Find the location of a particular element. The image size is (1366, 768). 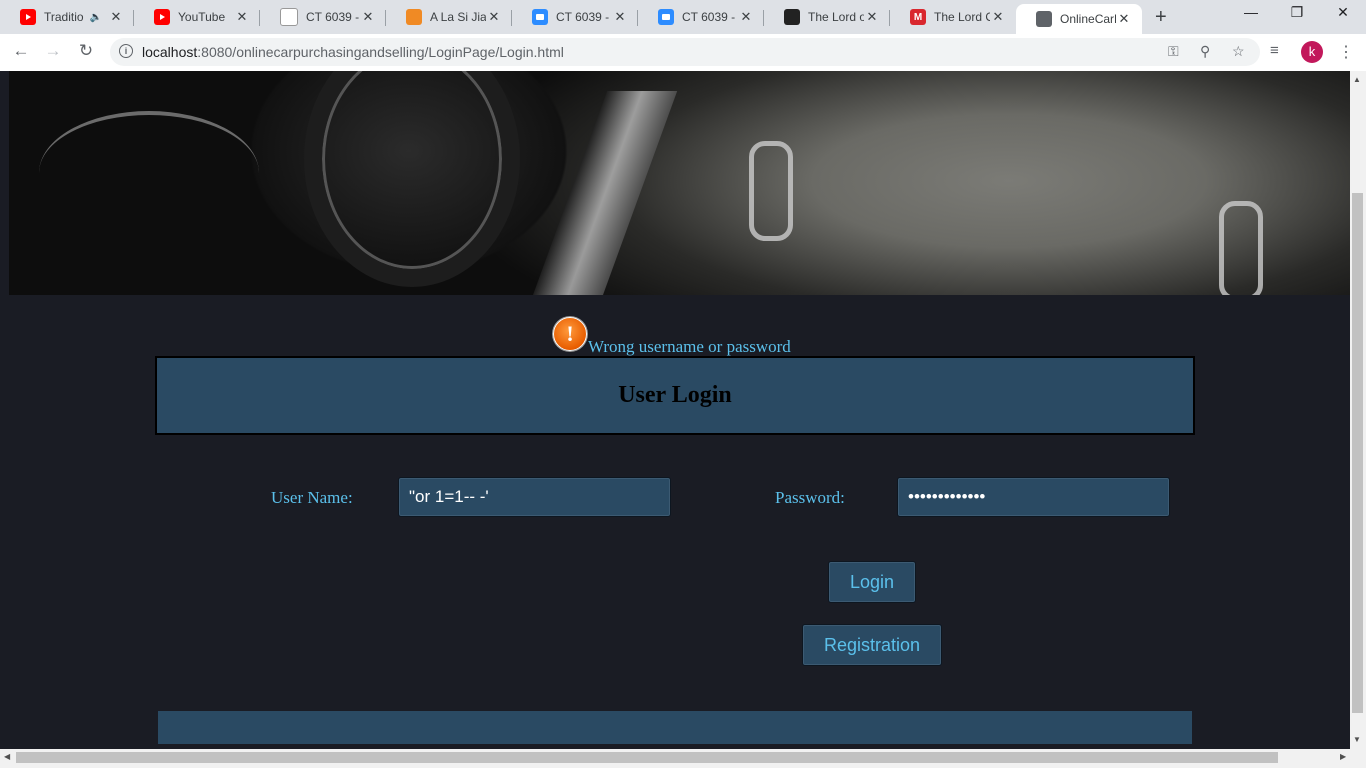

close-window-button: ✕ is located at coordinates (1343, 12).